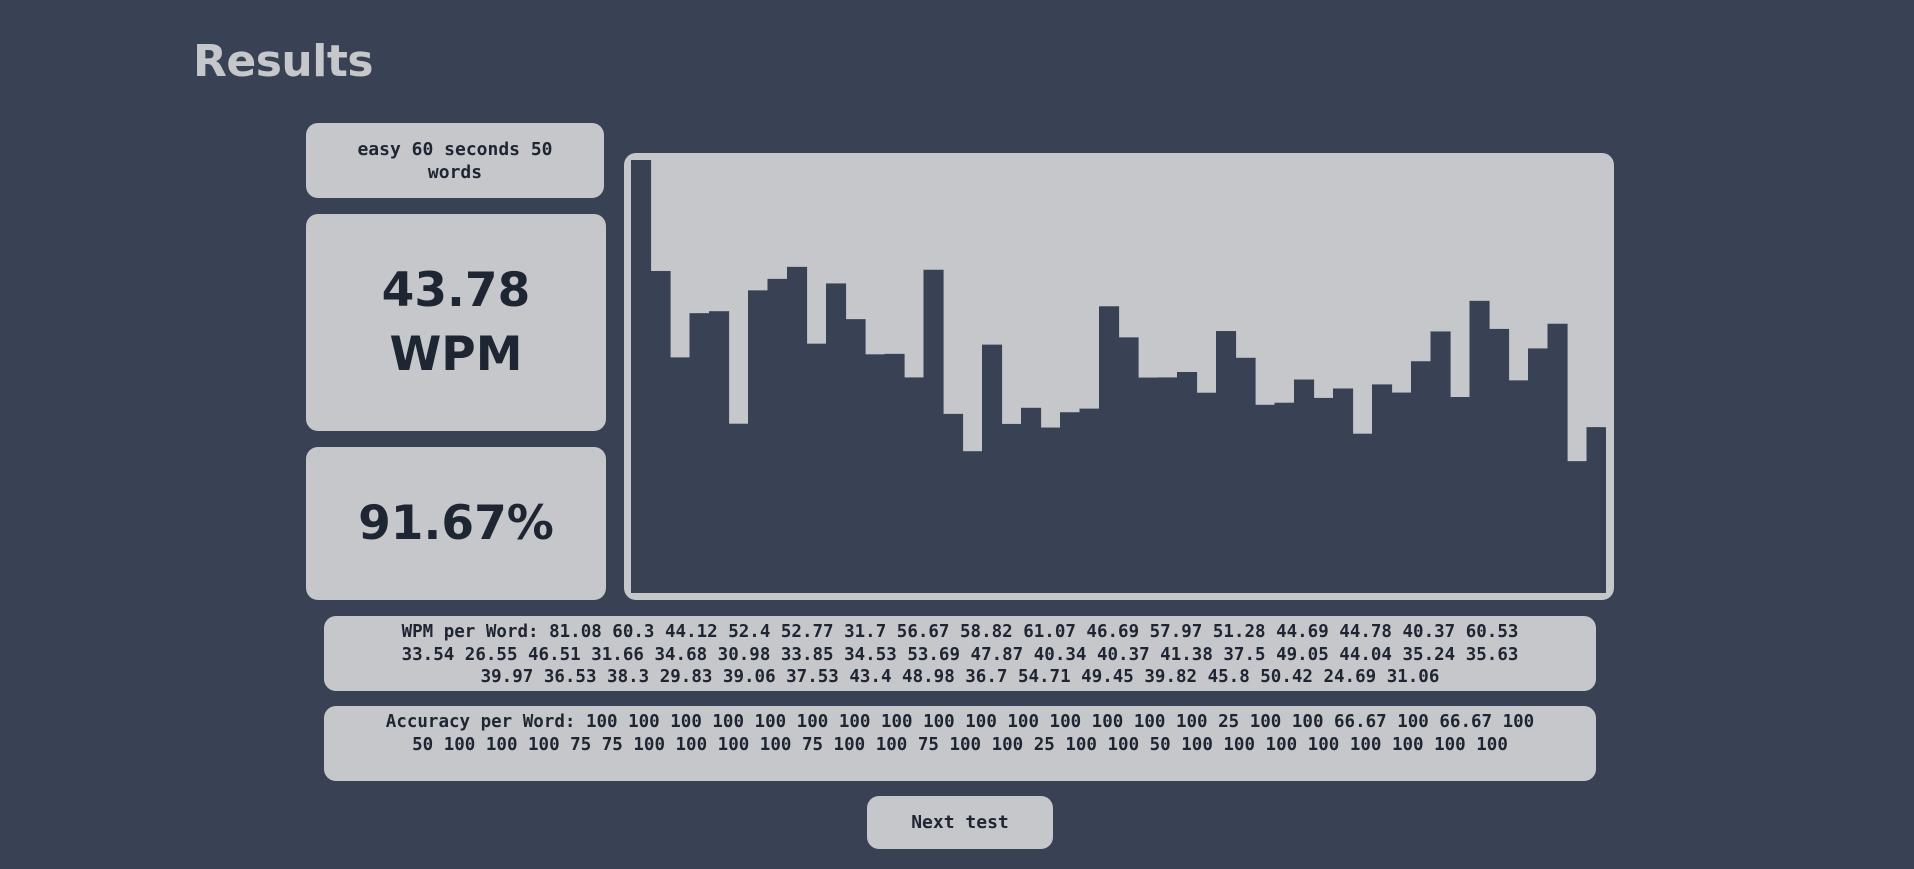 This screenshot has height=869, width=1914. I want to click on wpm-card: 43.78 WPM, so click(456, 322).